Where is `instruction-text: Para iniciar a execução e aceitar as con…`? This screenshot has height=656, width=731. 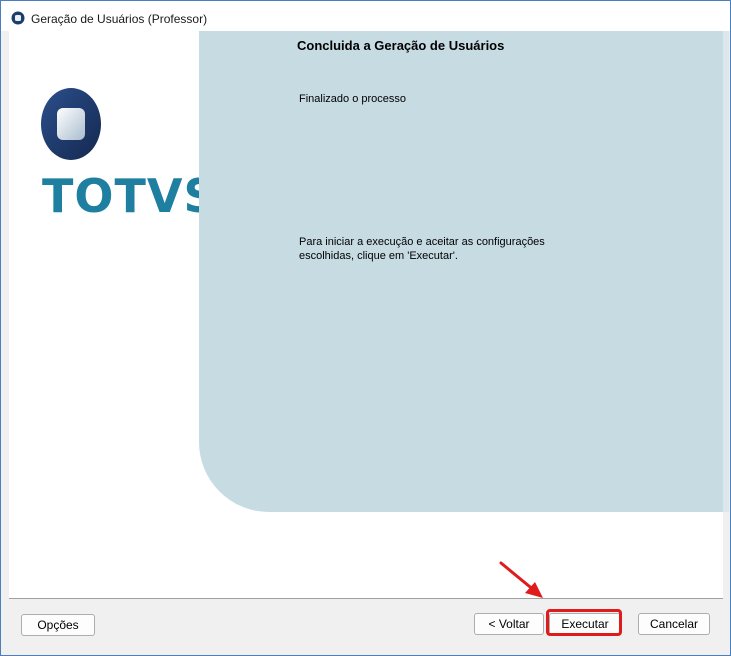 instruction-text: Para iniciar a execução e aceitar as con… is located at coordinates (422, 249).